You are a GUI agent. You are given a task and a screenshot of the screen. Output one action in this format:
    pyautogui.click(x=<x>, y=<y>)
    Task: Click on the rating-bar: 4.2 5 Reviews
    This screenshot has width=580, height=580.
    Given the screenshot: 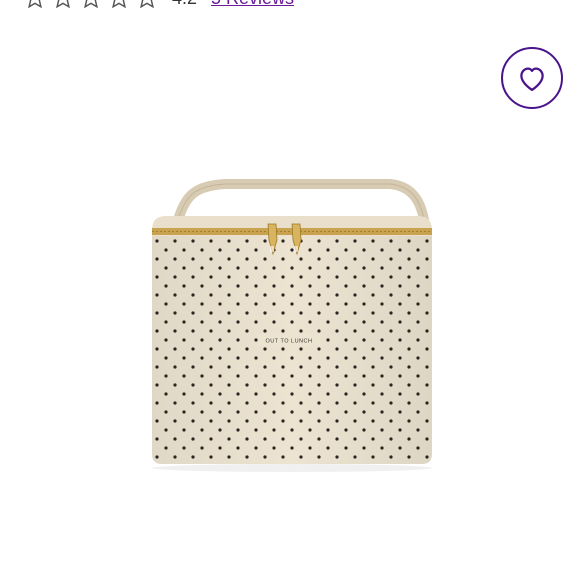 What is the action you would take?
    pyautogui.click(x=290, y=5)
    